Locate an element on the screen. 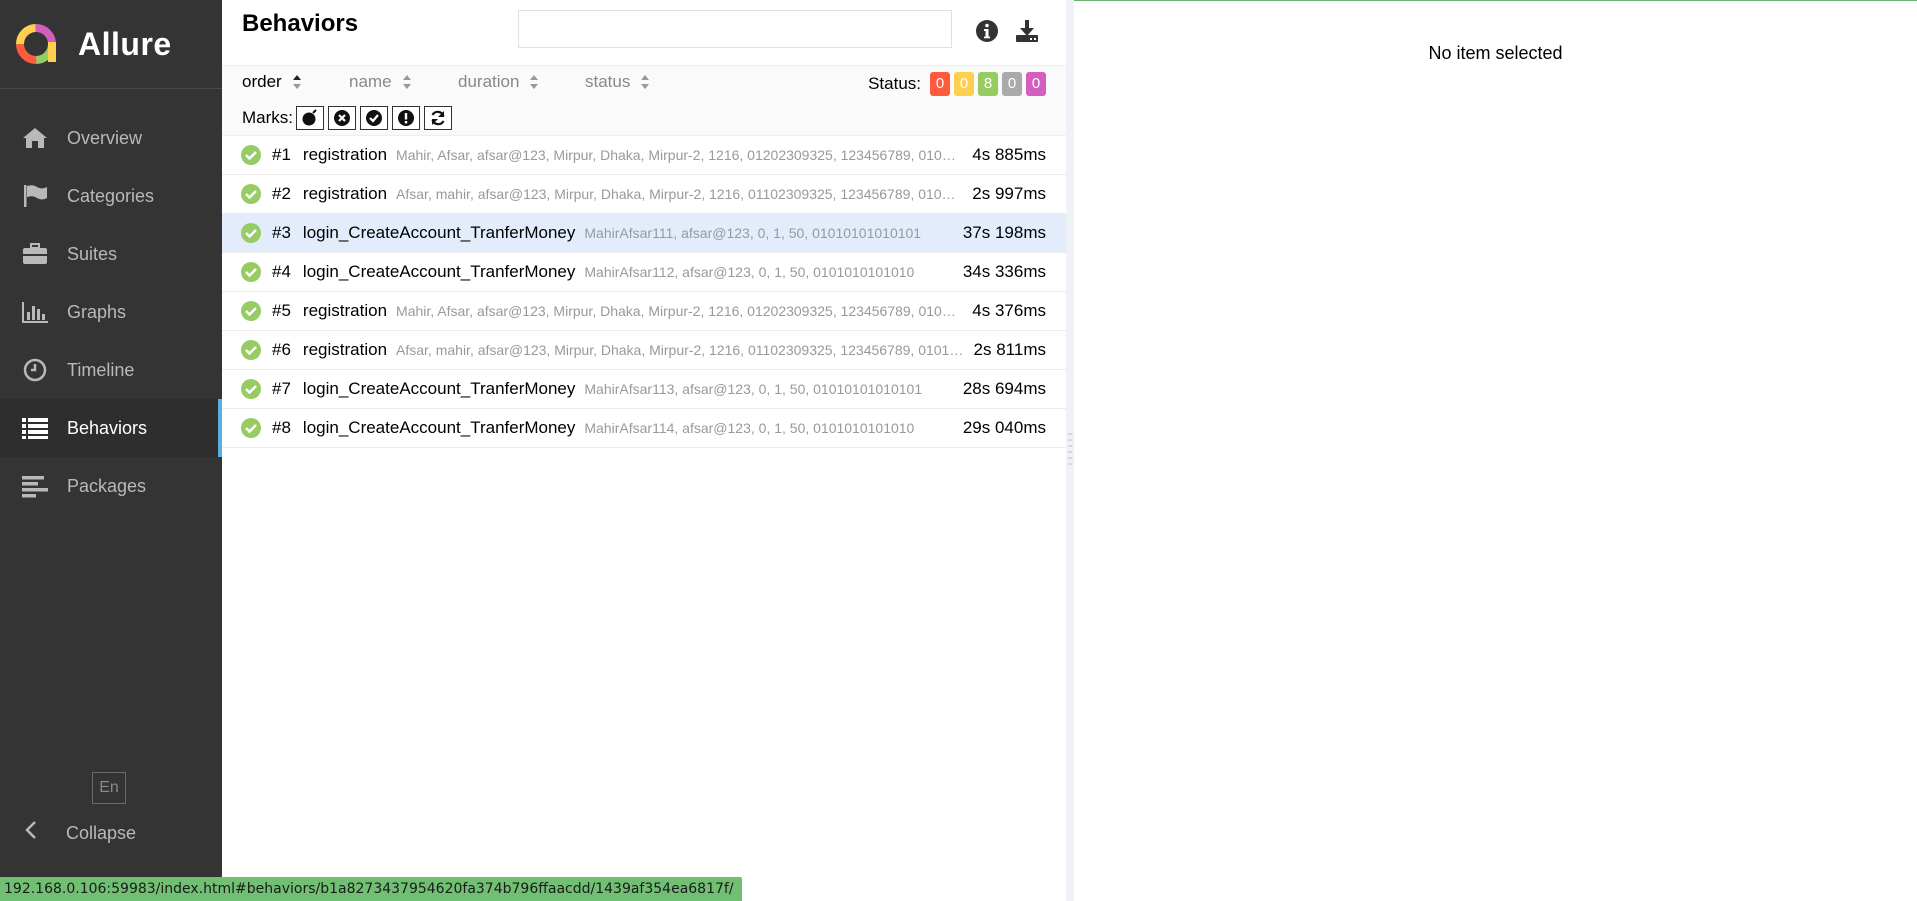 Image resolution: width=1917 pixels, height=901 pixels. drag-handle-icon is located at coordinates (1070, 449).